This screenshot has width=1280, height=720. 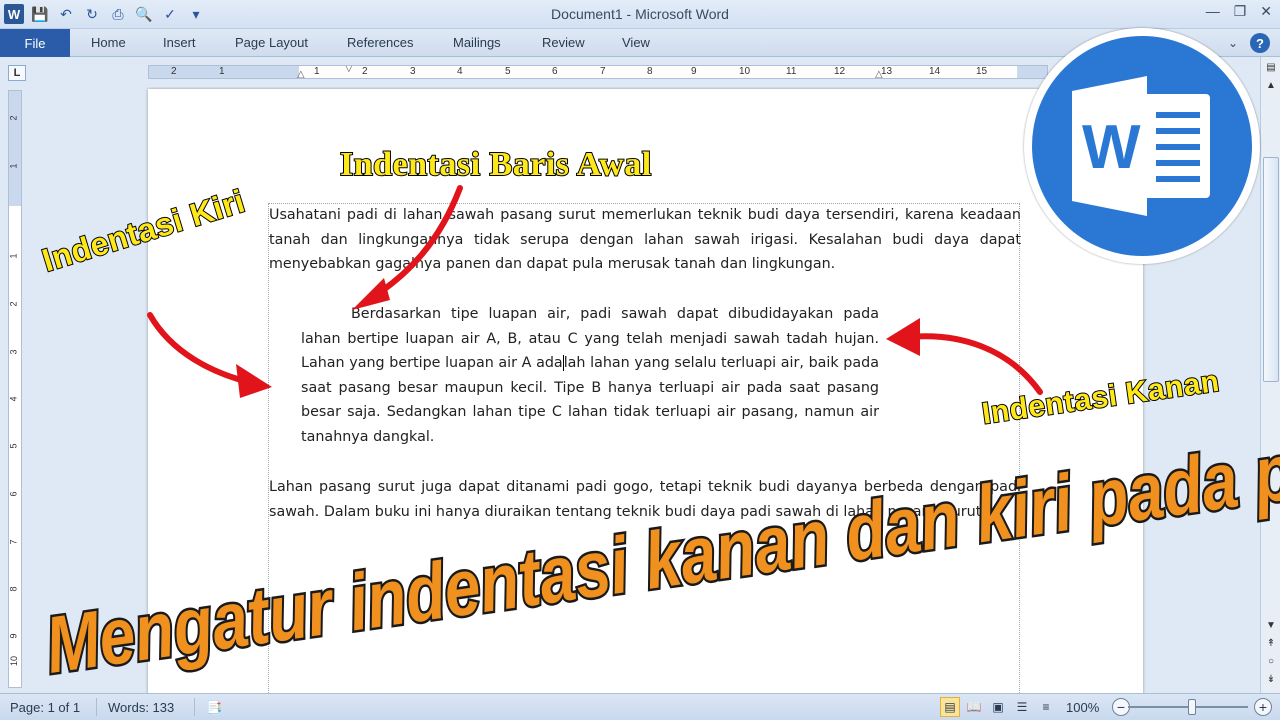 I want to click on annotation-indentasi-baris-awal: Indentasi Baris Awal, so click(x=495, y=164).